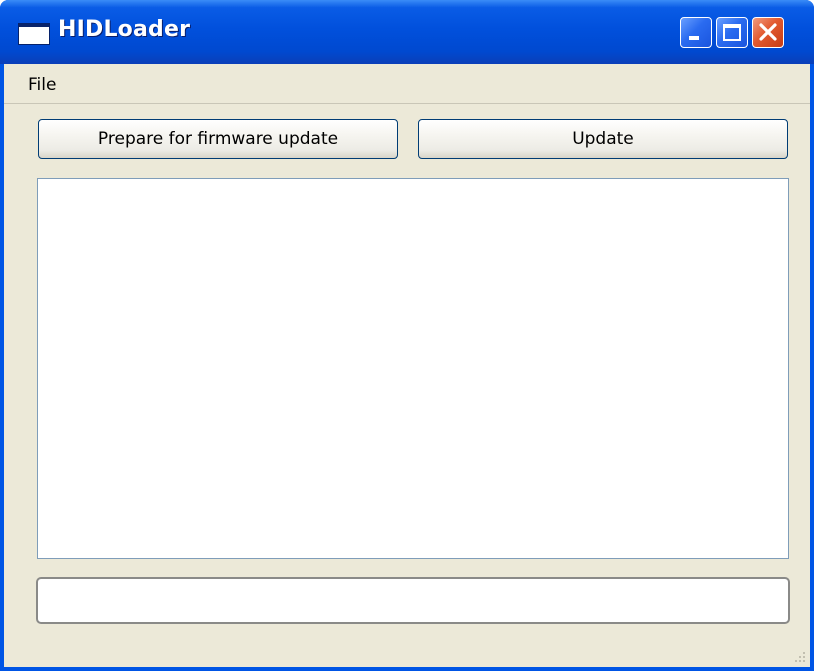 This screenshot has width=814, height=671. I want to click on update-button: Update, so click(603, 139).